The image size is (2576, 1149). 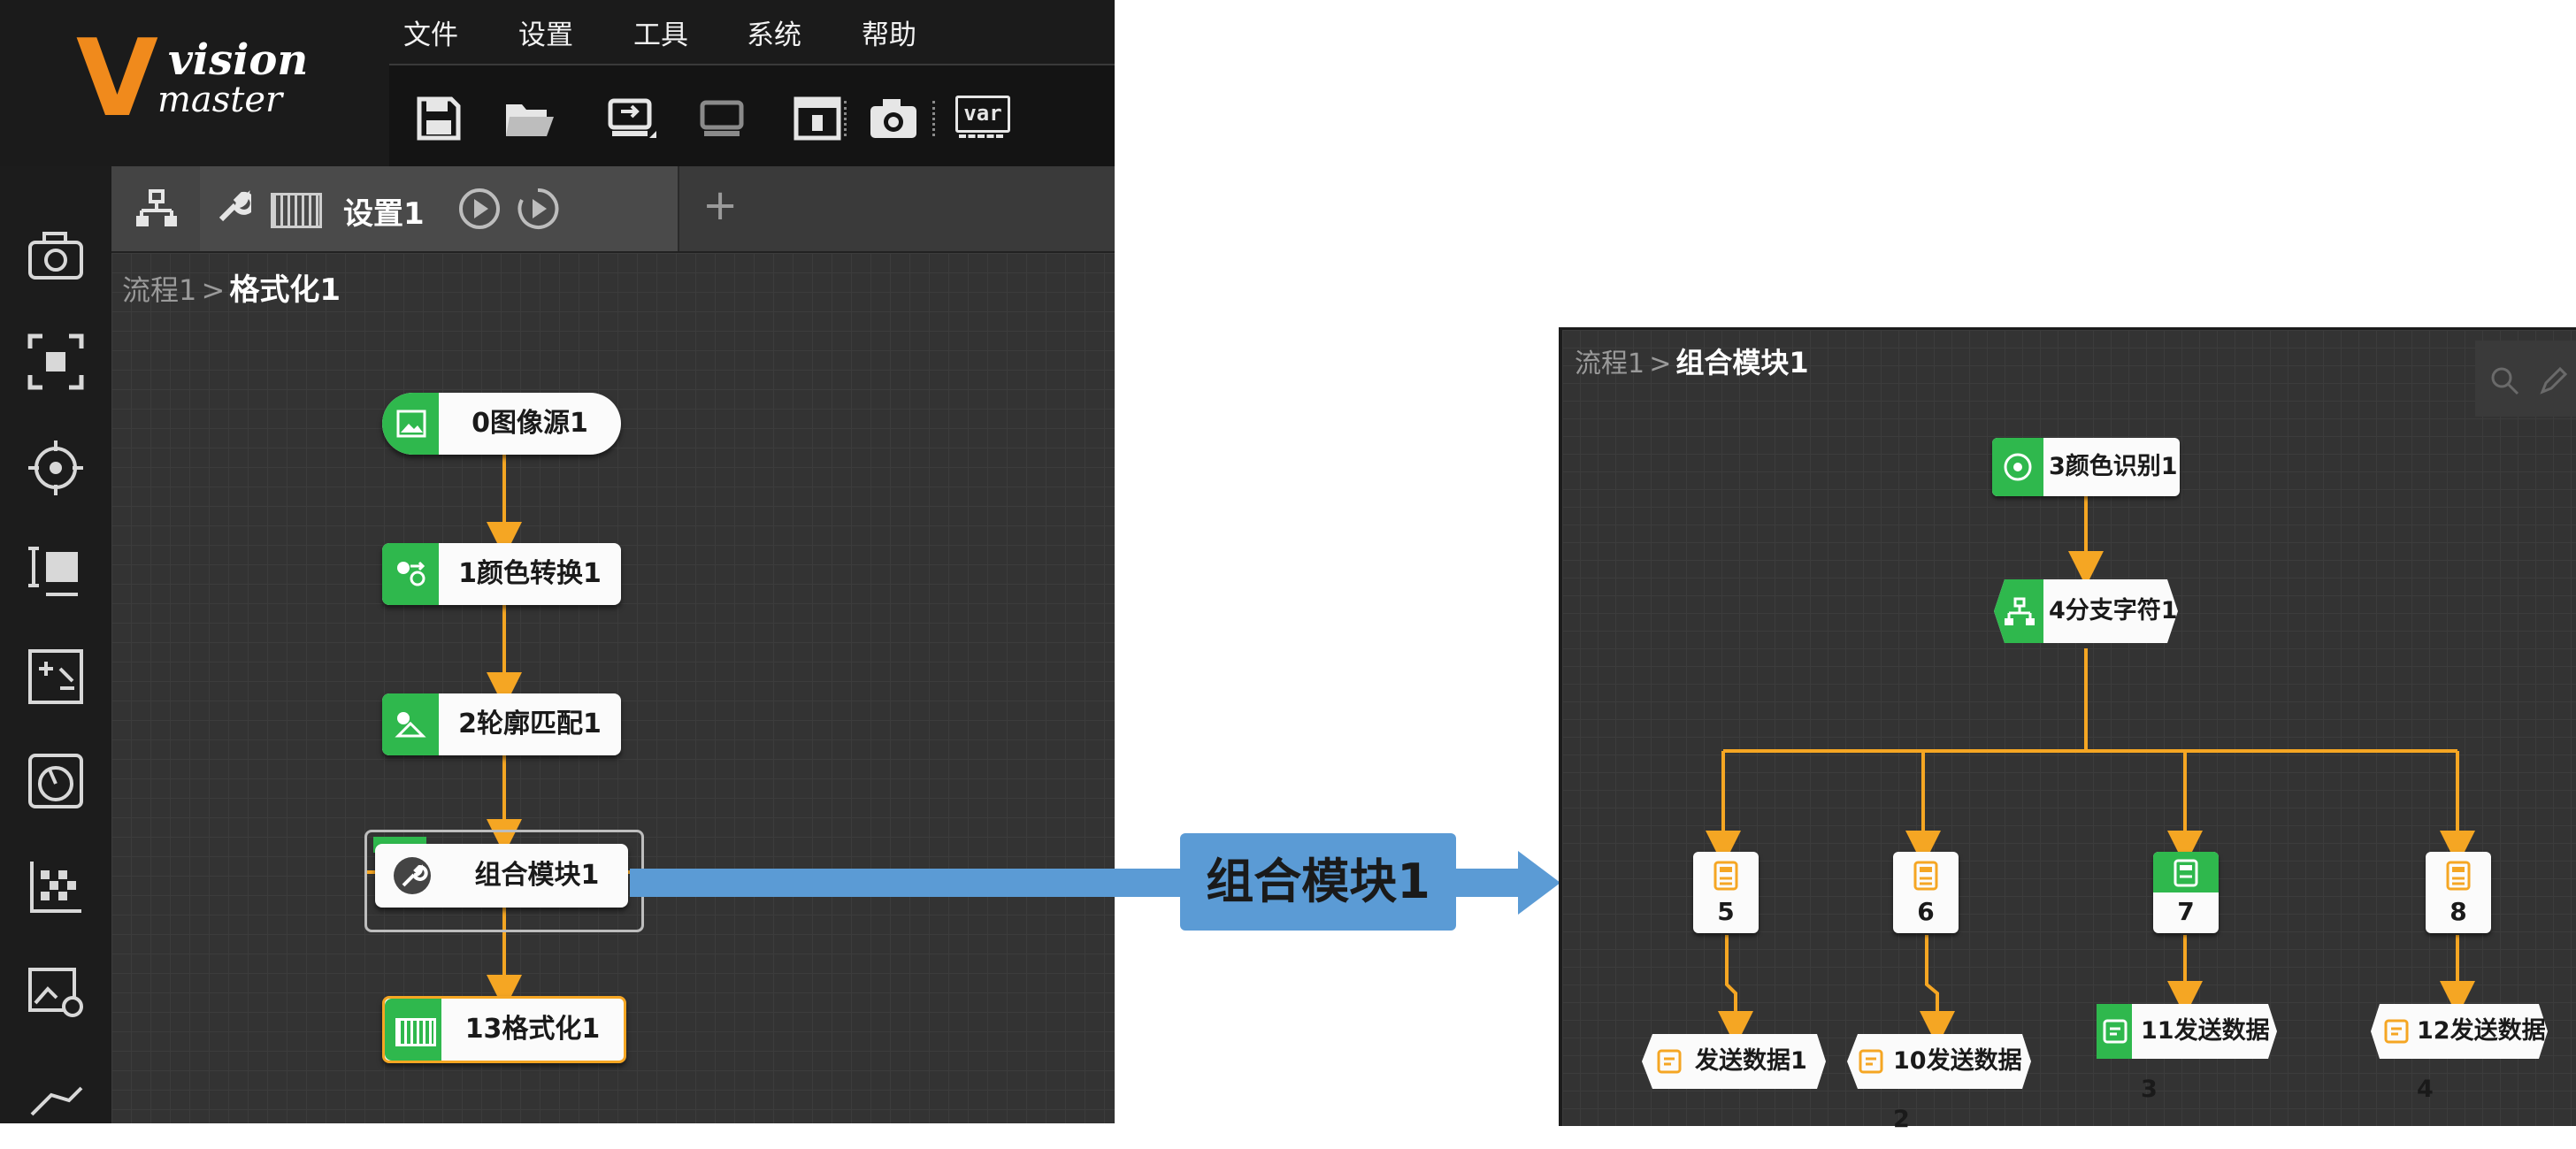 What do you see at coordinates (893, 118) in the screenshot?
I see `camera-icon` at bounding box center [893, 118].